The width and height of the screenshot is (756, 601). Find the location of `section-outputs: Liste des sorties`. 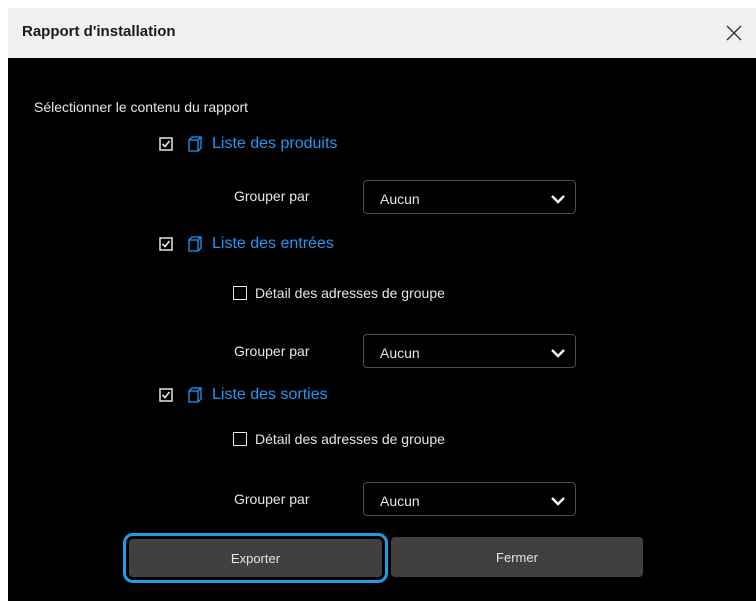

section-outputs: Liste des sorties is located at coordinates (243, 395).